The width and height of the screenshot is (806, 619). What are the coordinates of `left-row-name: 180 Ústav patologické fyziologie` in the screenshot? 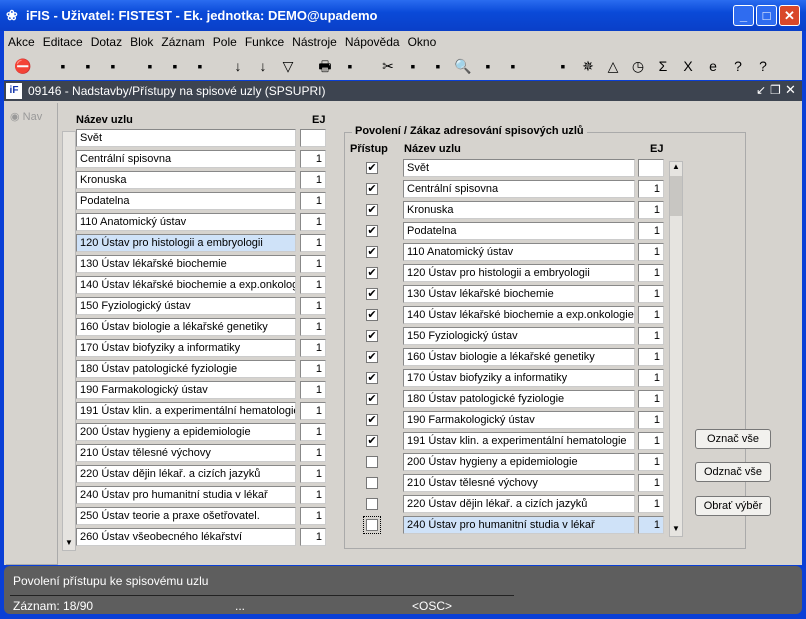 It's located at (186, 369).